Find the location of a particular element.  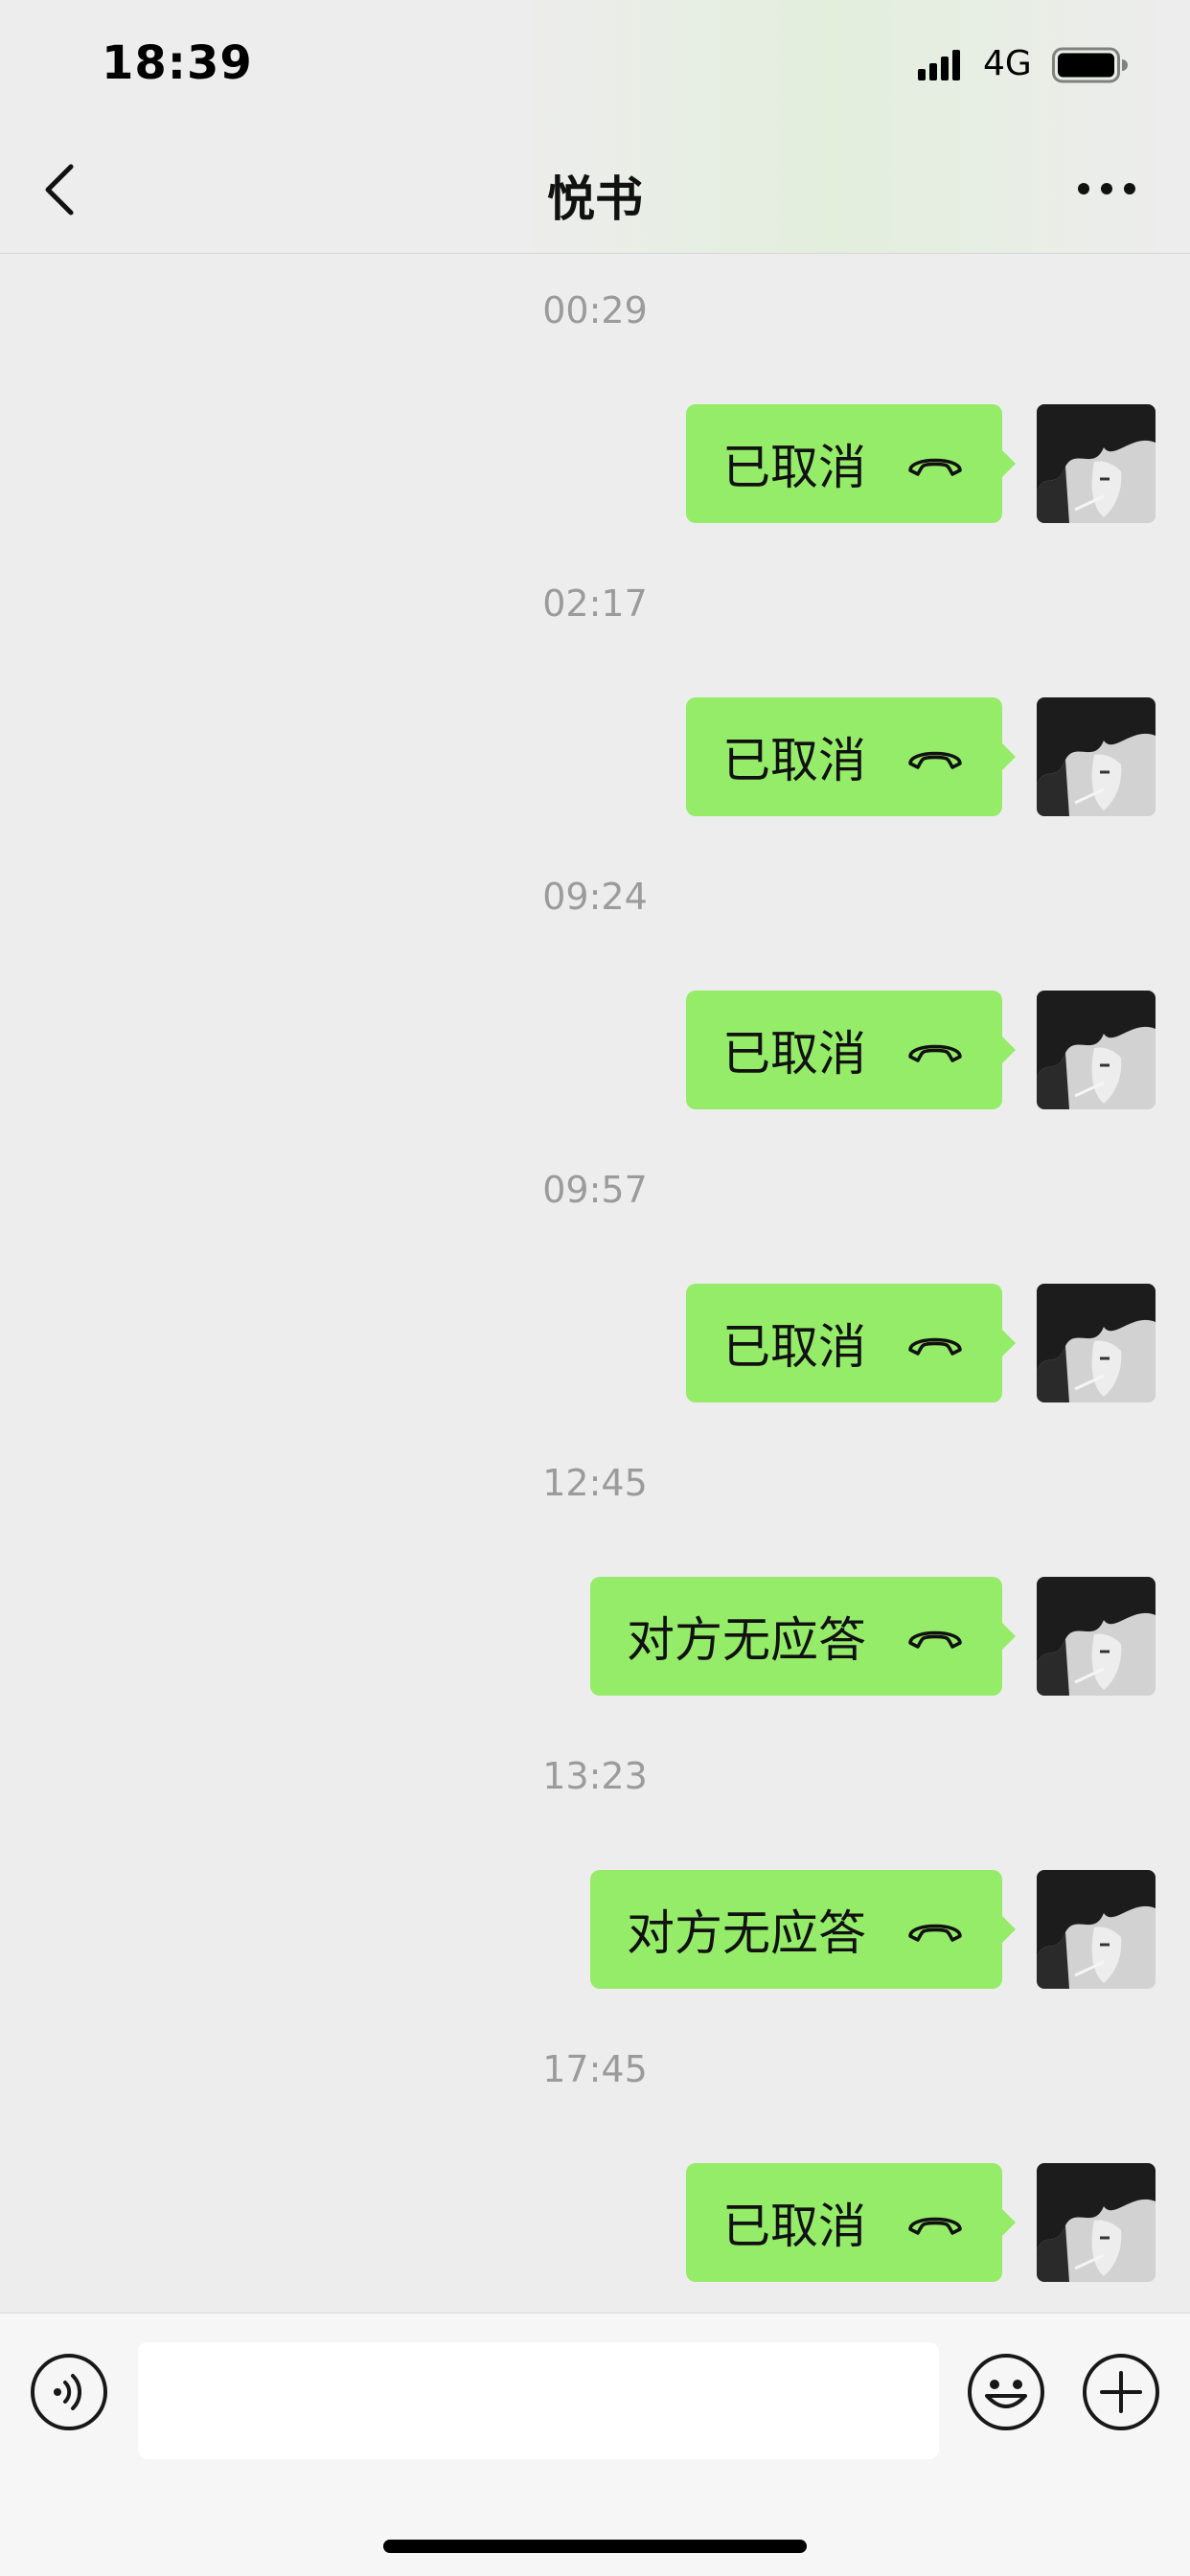

input-bar is located at coordinates (595, 2445).